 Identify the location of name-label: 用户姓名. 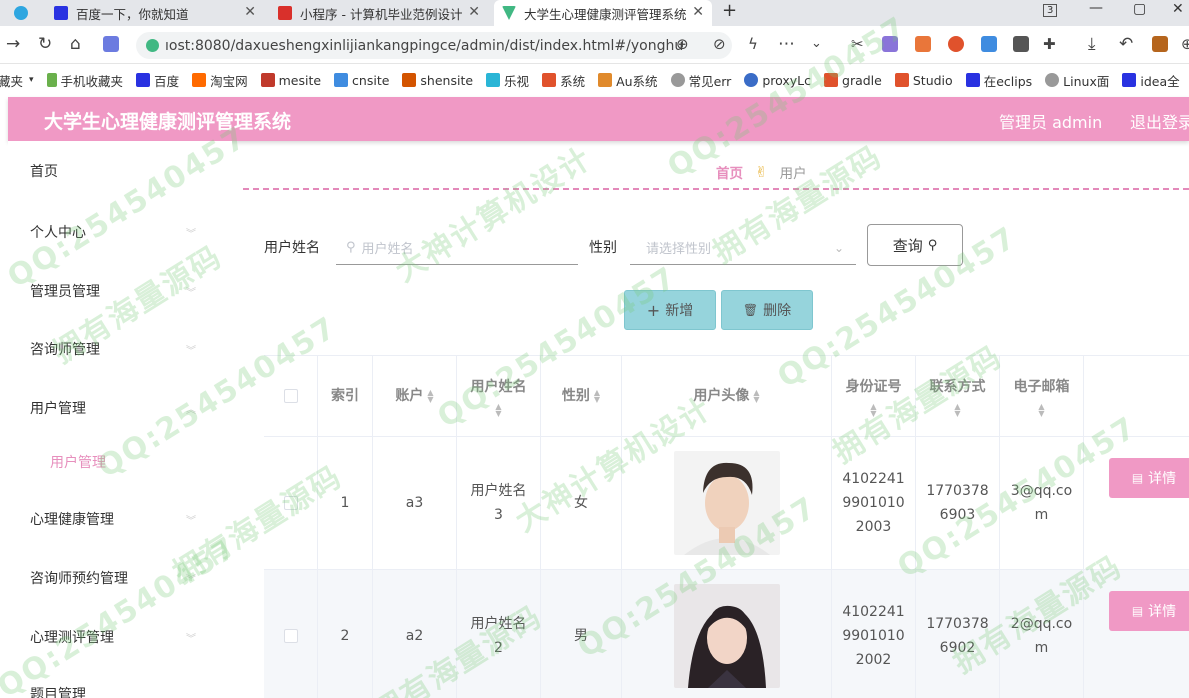
(292, 248).